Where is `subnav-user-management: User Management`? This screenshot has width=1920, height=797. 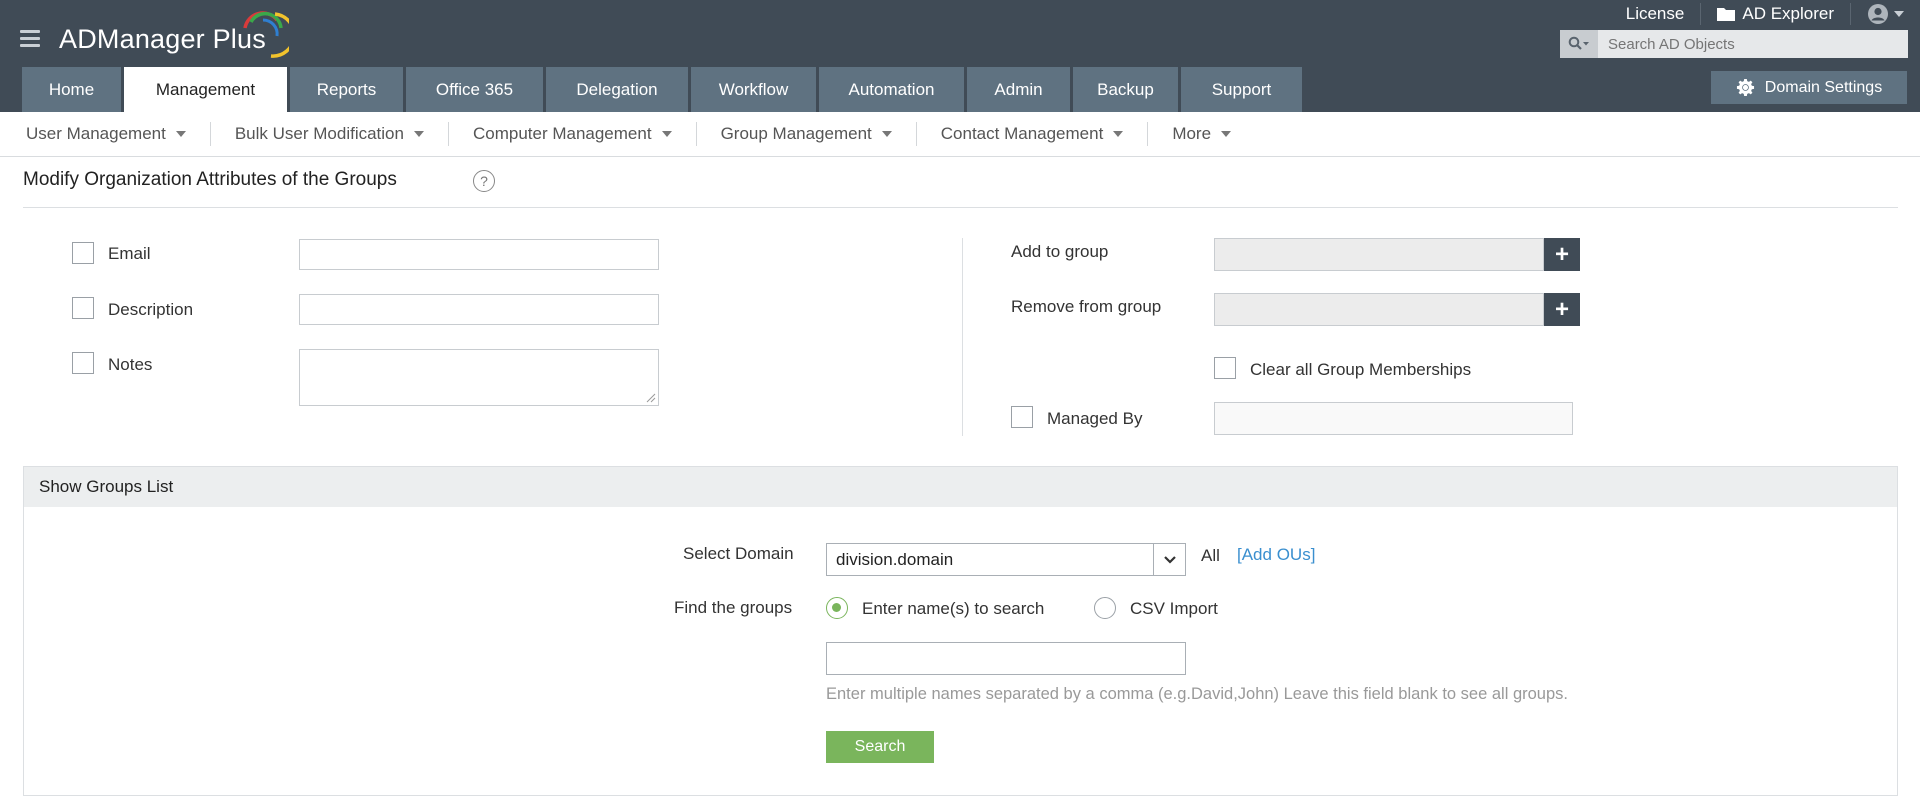
subnav-user-management: User Management is located at coordinates (106, 134).